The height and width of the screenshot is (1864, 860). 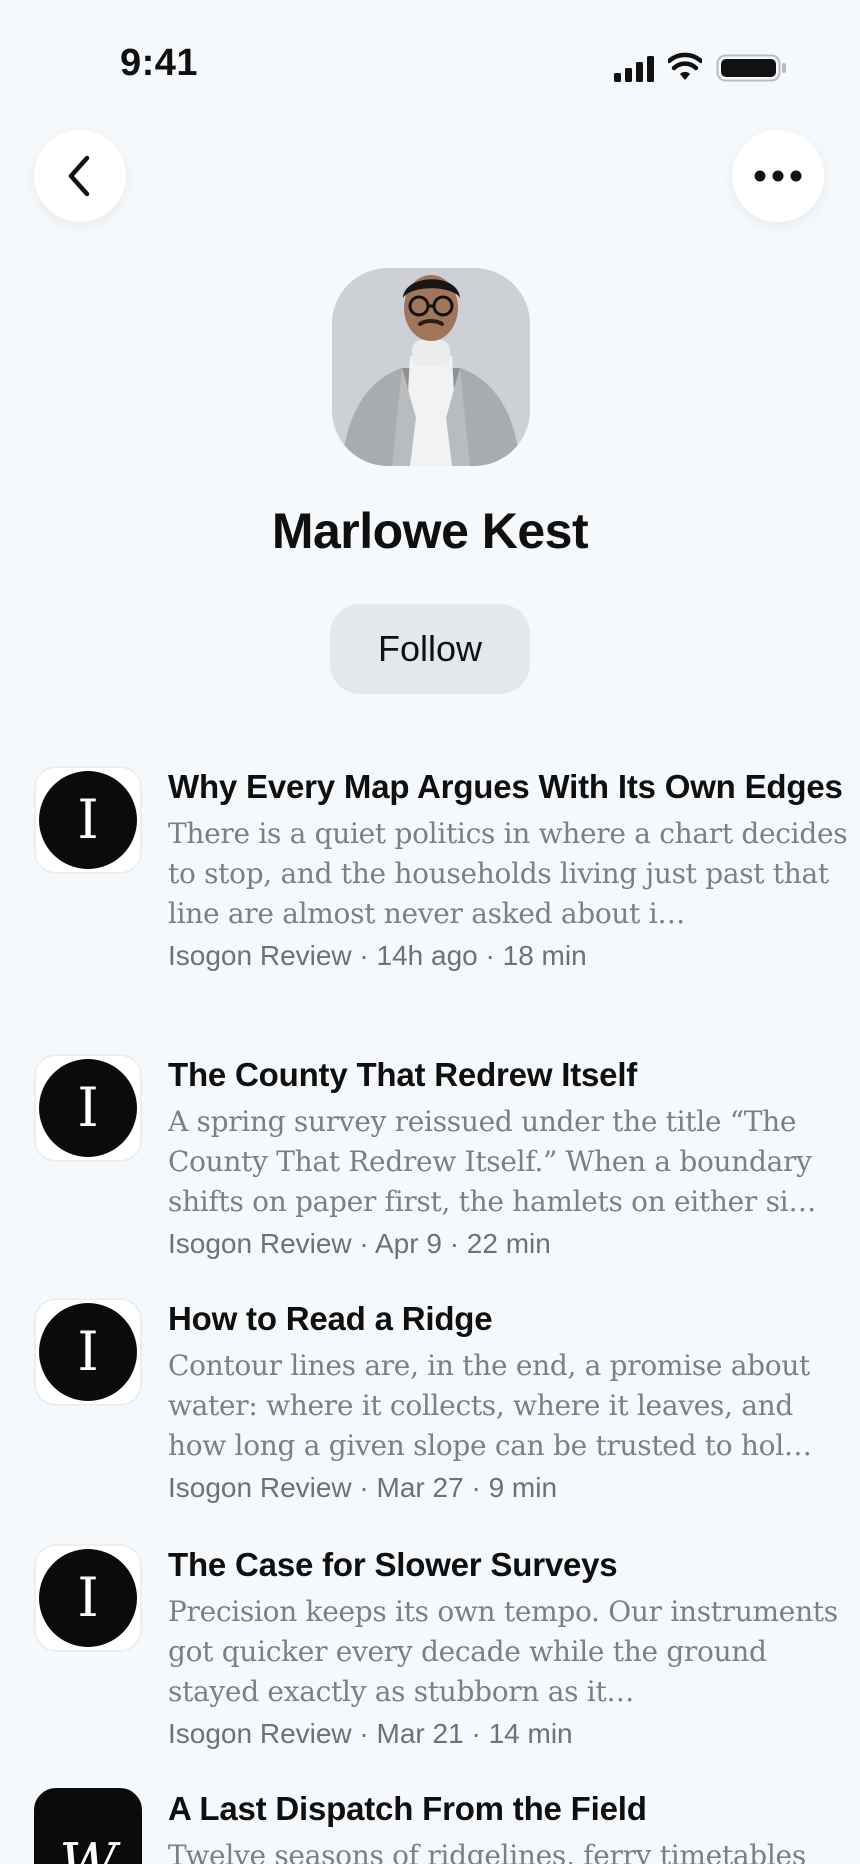 I want to click on author-portrait-image, so click(x=431, y=367).